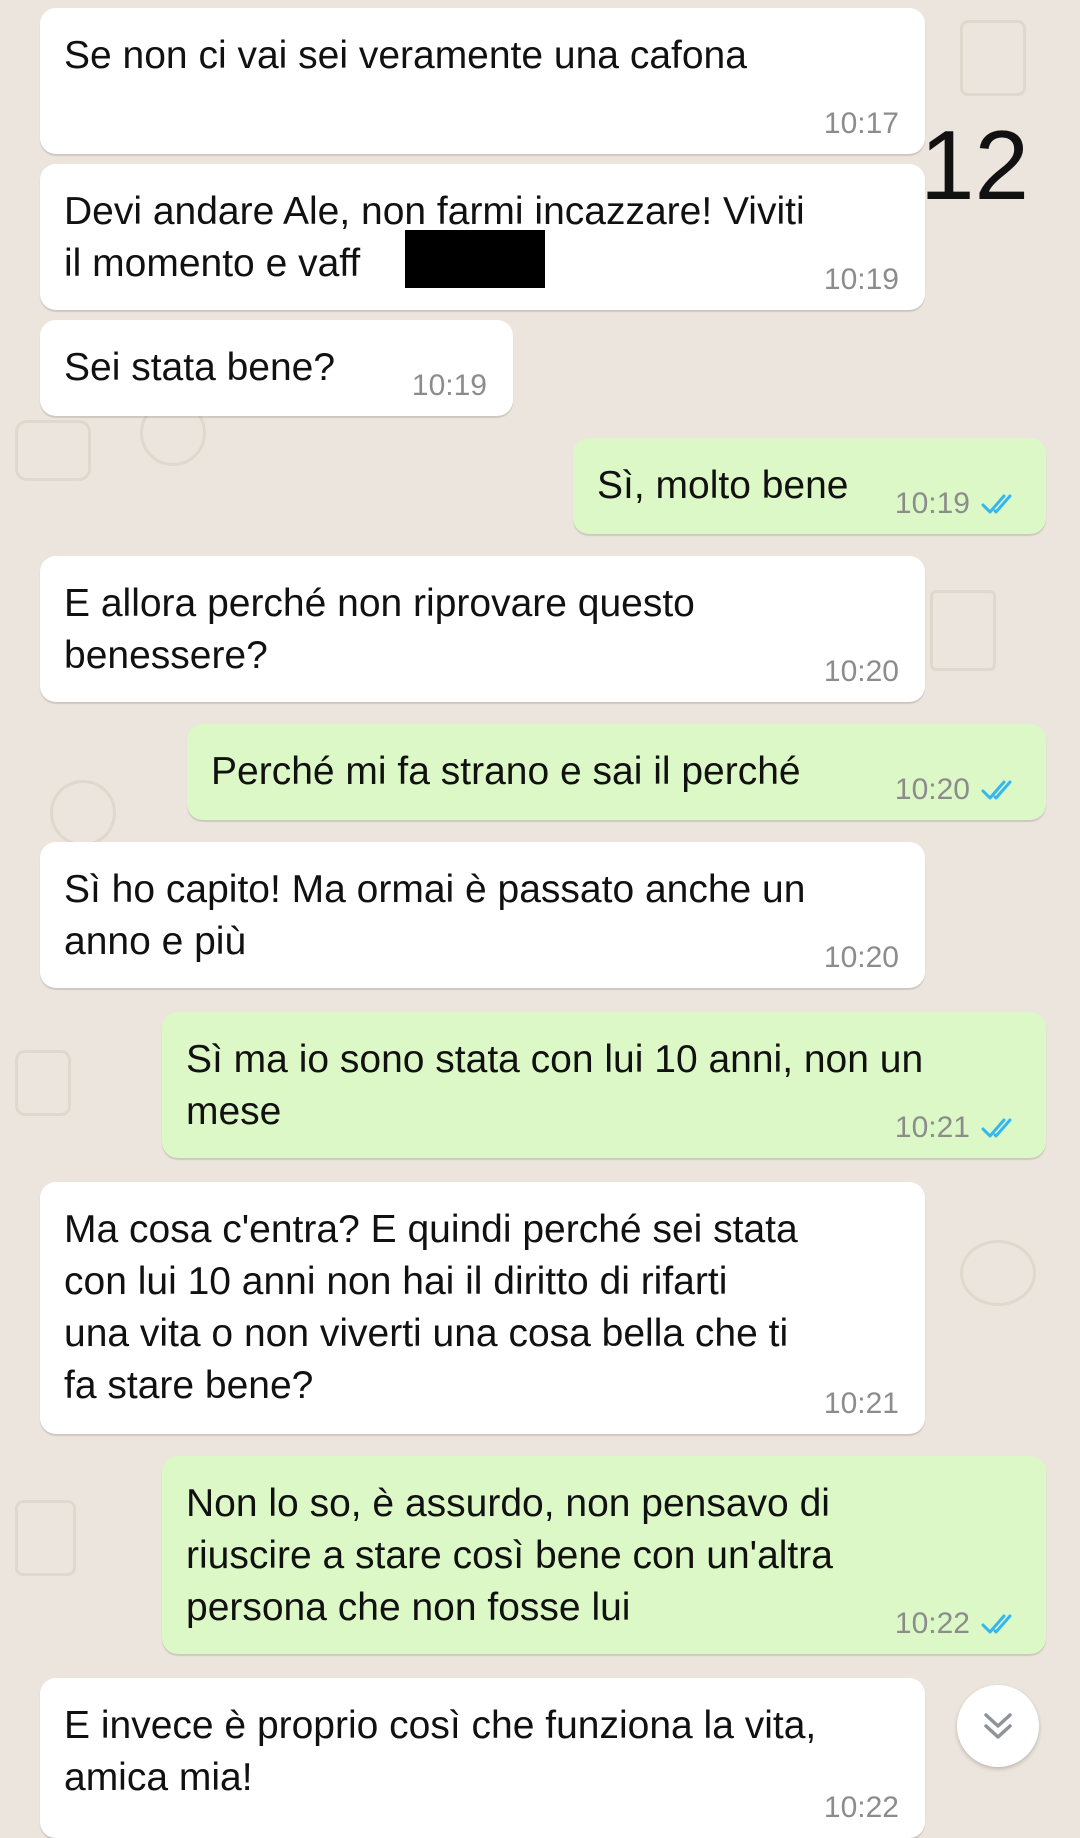 Image resolution: width=1080 pixels, height=1838 pixels. What do you see at coordinates (975, 165) in the screenshot?
I see `page-number: 12` at bounding box center [975, 165].